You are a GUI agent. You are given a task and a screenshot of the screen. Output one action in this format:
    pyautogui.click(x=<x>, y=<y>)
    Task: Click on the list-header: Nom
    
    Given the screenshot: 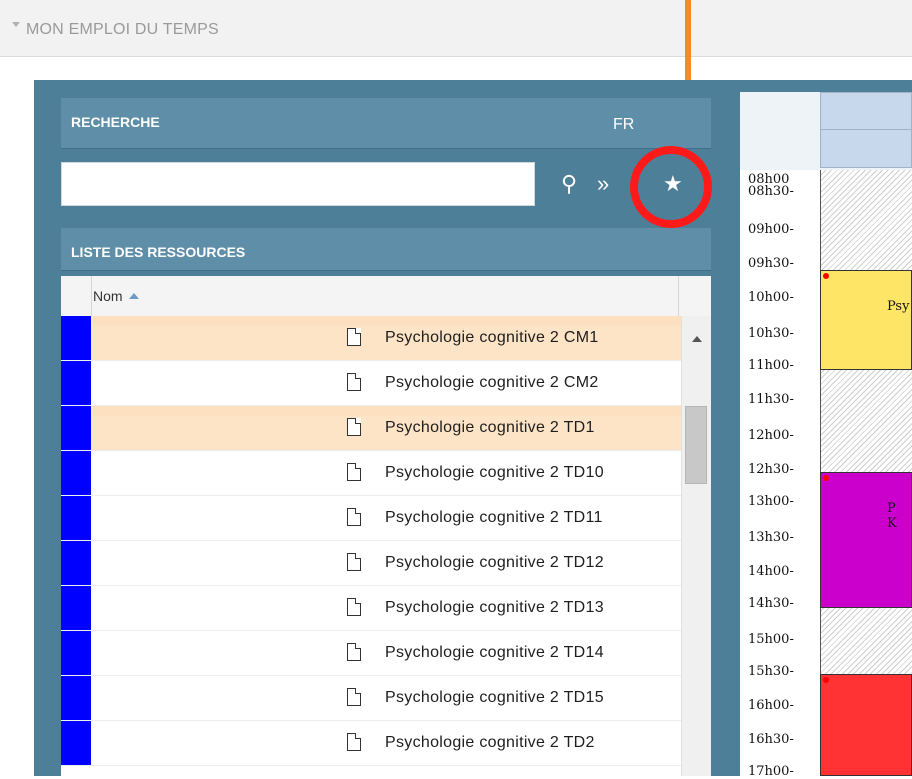 What is the action you would take?
    pyautogui.click(x=386, y=296)
    